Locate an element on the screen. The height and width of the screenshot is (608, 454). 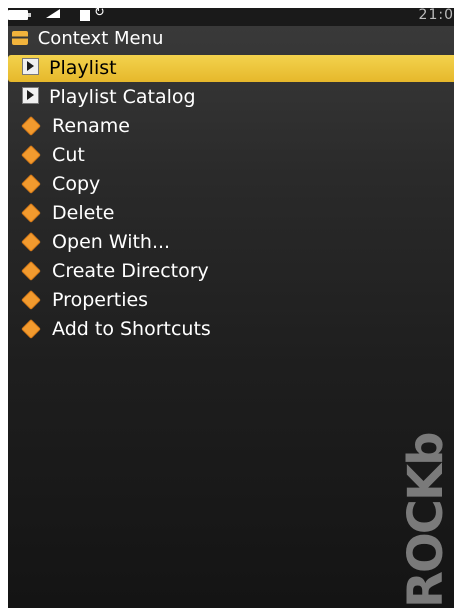
statusbar: ↻ 21:0 is located at coordinates (231, 17).